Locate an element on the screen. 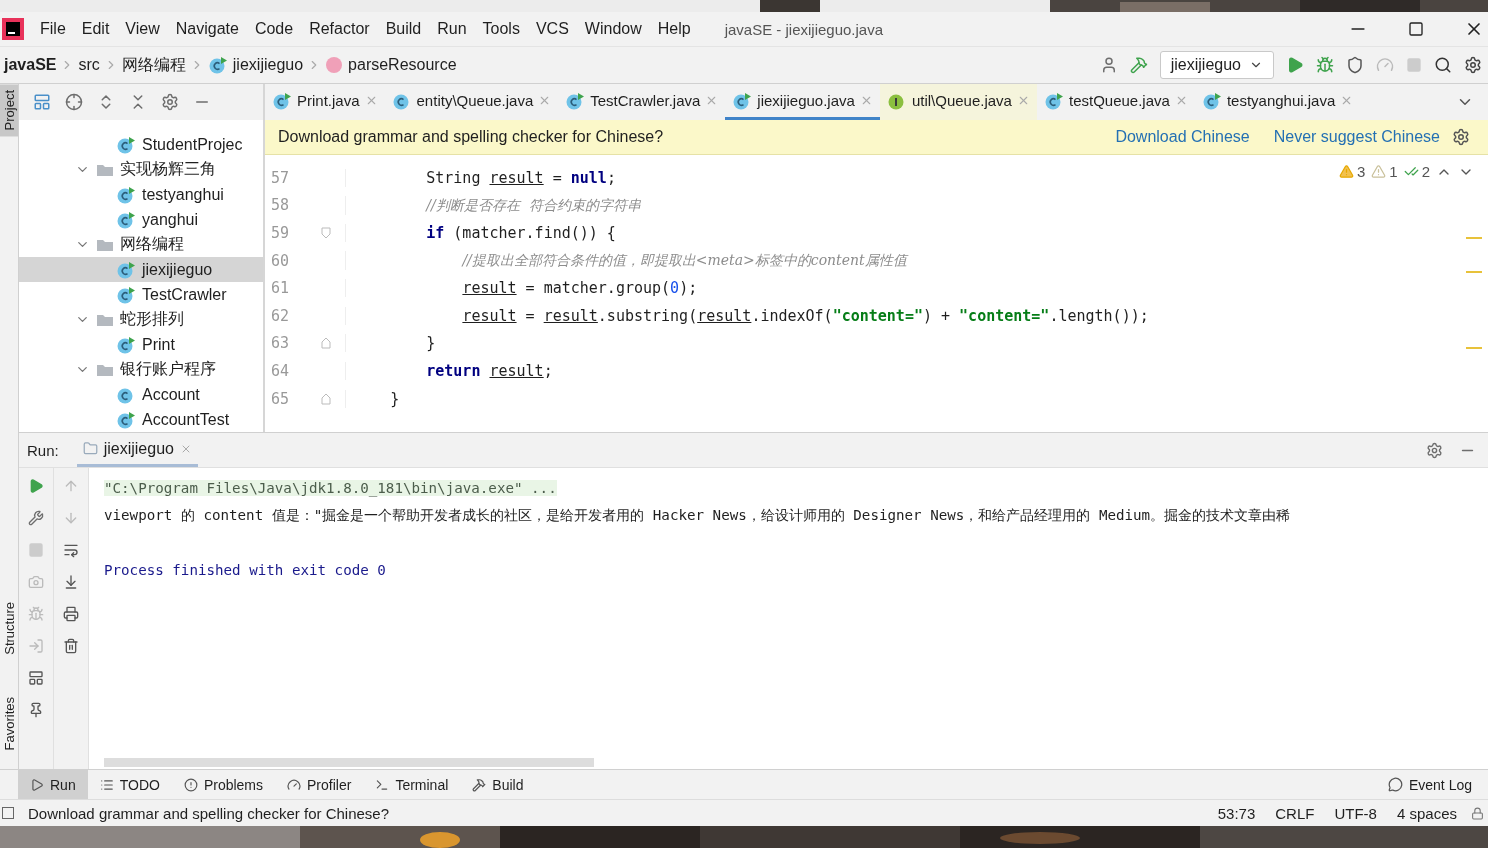 This screenshot has width=1488, height=848. class-name: TestCrawler is located at coordinates (184, 294).